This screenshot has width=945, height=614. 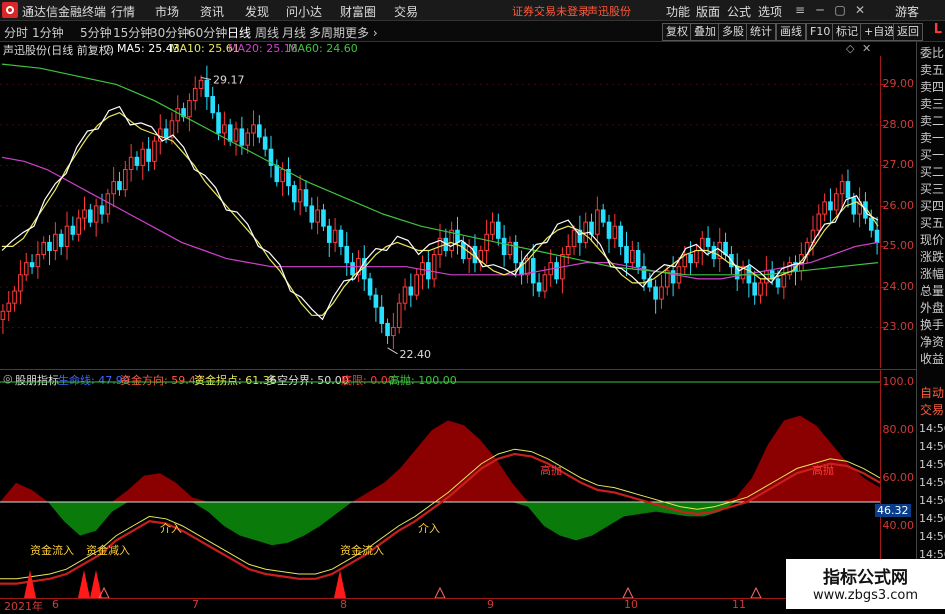 What do you see at coordinates (770, 11) in the screenshot?
I see `menu-options: 选项` at bounding box center [770, 11].